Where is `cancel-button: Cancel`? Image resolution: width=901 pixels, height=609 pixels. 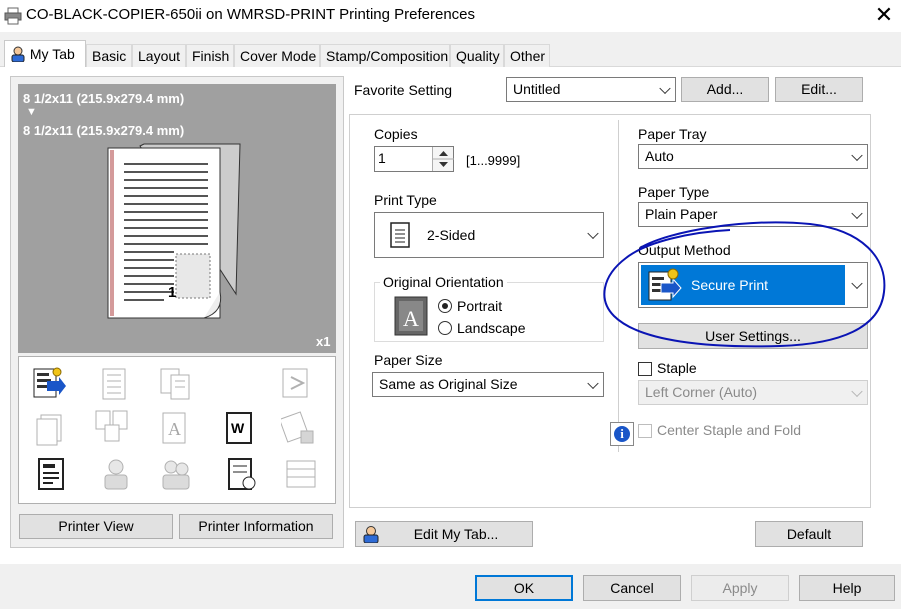 cancel-button: Cancel is located at coordinates (632, 588).